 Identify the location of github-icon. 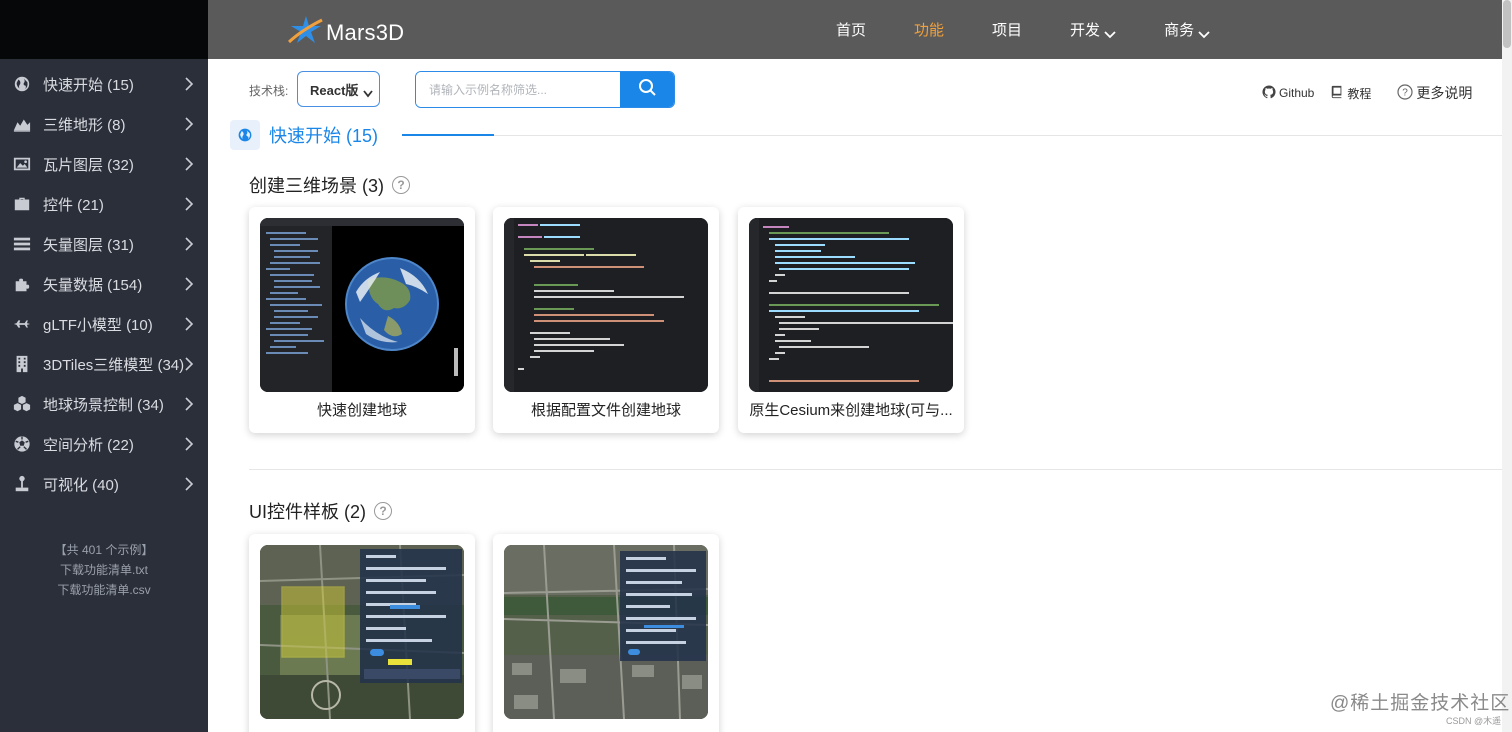
(1270, 93).